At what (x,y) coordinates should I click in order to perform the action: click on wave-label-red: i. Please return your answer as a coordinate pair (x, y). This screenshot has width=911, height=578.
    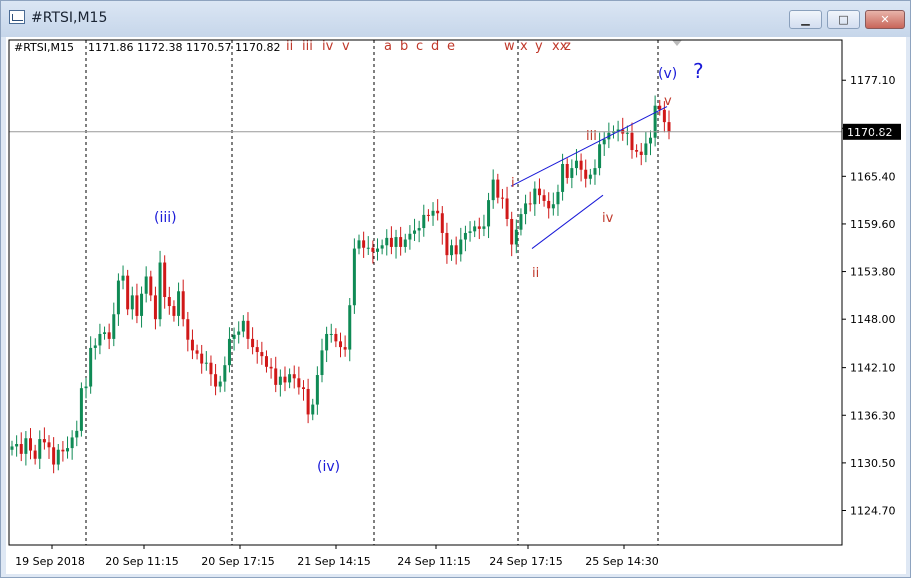
    Looking at the image, I should click on (513, 183).